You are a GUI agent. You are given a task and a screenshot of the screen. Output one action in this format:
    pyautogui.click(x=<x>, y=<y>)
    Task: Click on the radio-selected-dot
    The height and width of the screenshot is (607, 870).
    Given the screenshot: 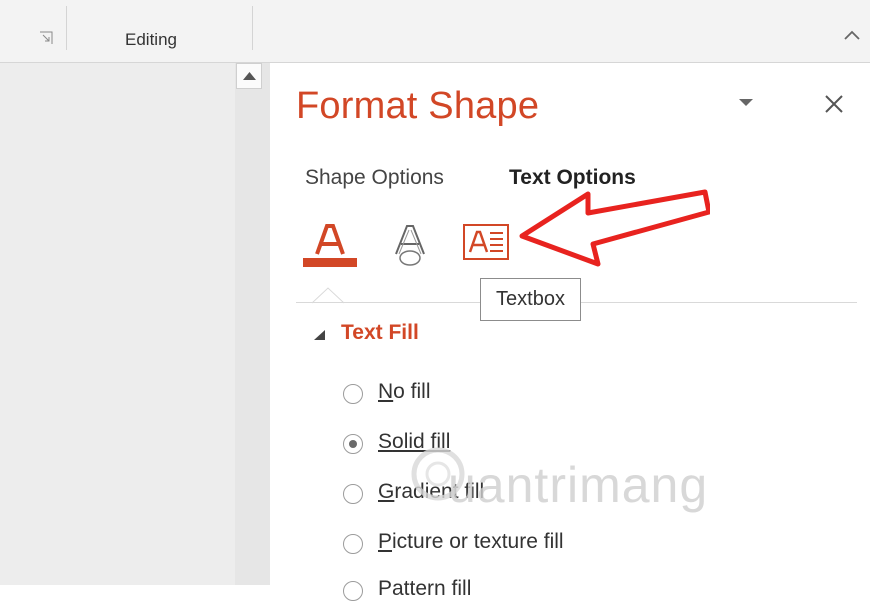 What is the action you would take?
    pyautogui.click(x=353, y=444)
    